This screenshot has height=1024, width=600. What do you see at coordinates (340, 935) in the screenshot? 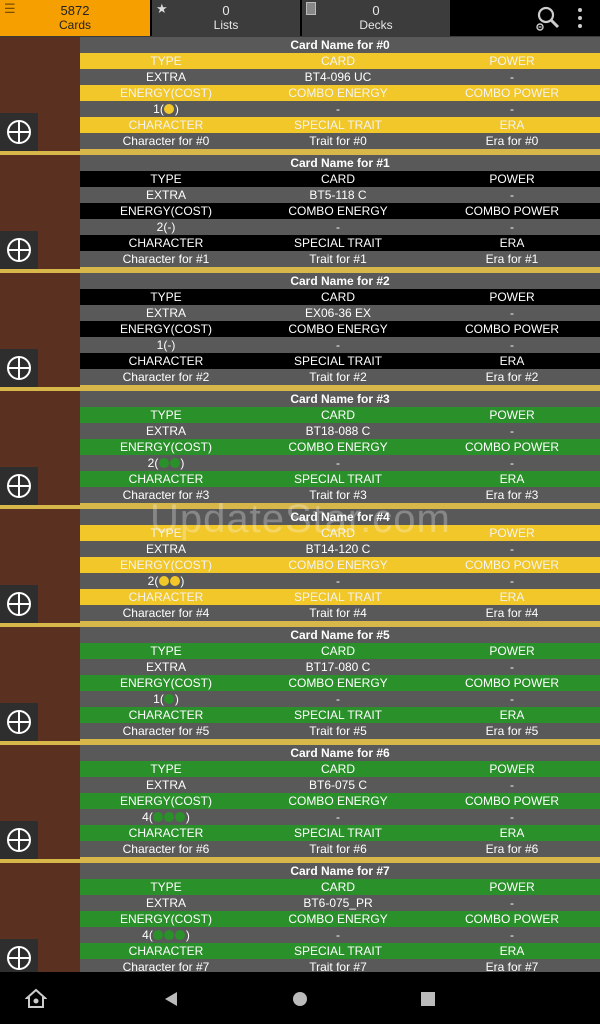
I see `data-row-energy: 4() - -` at bounding box center [340, 935].